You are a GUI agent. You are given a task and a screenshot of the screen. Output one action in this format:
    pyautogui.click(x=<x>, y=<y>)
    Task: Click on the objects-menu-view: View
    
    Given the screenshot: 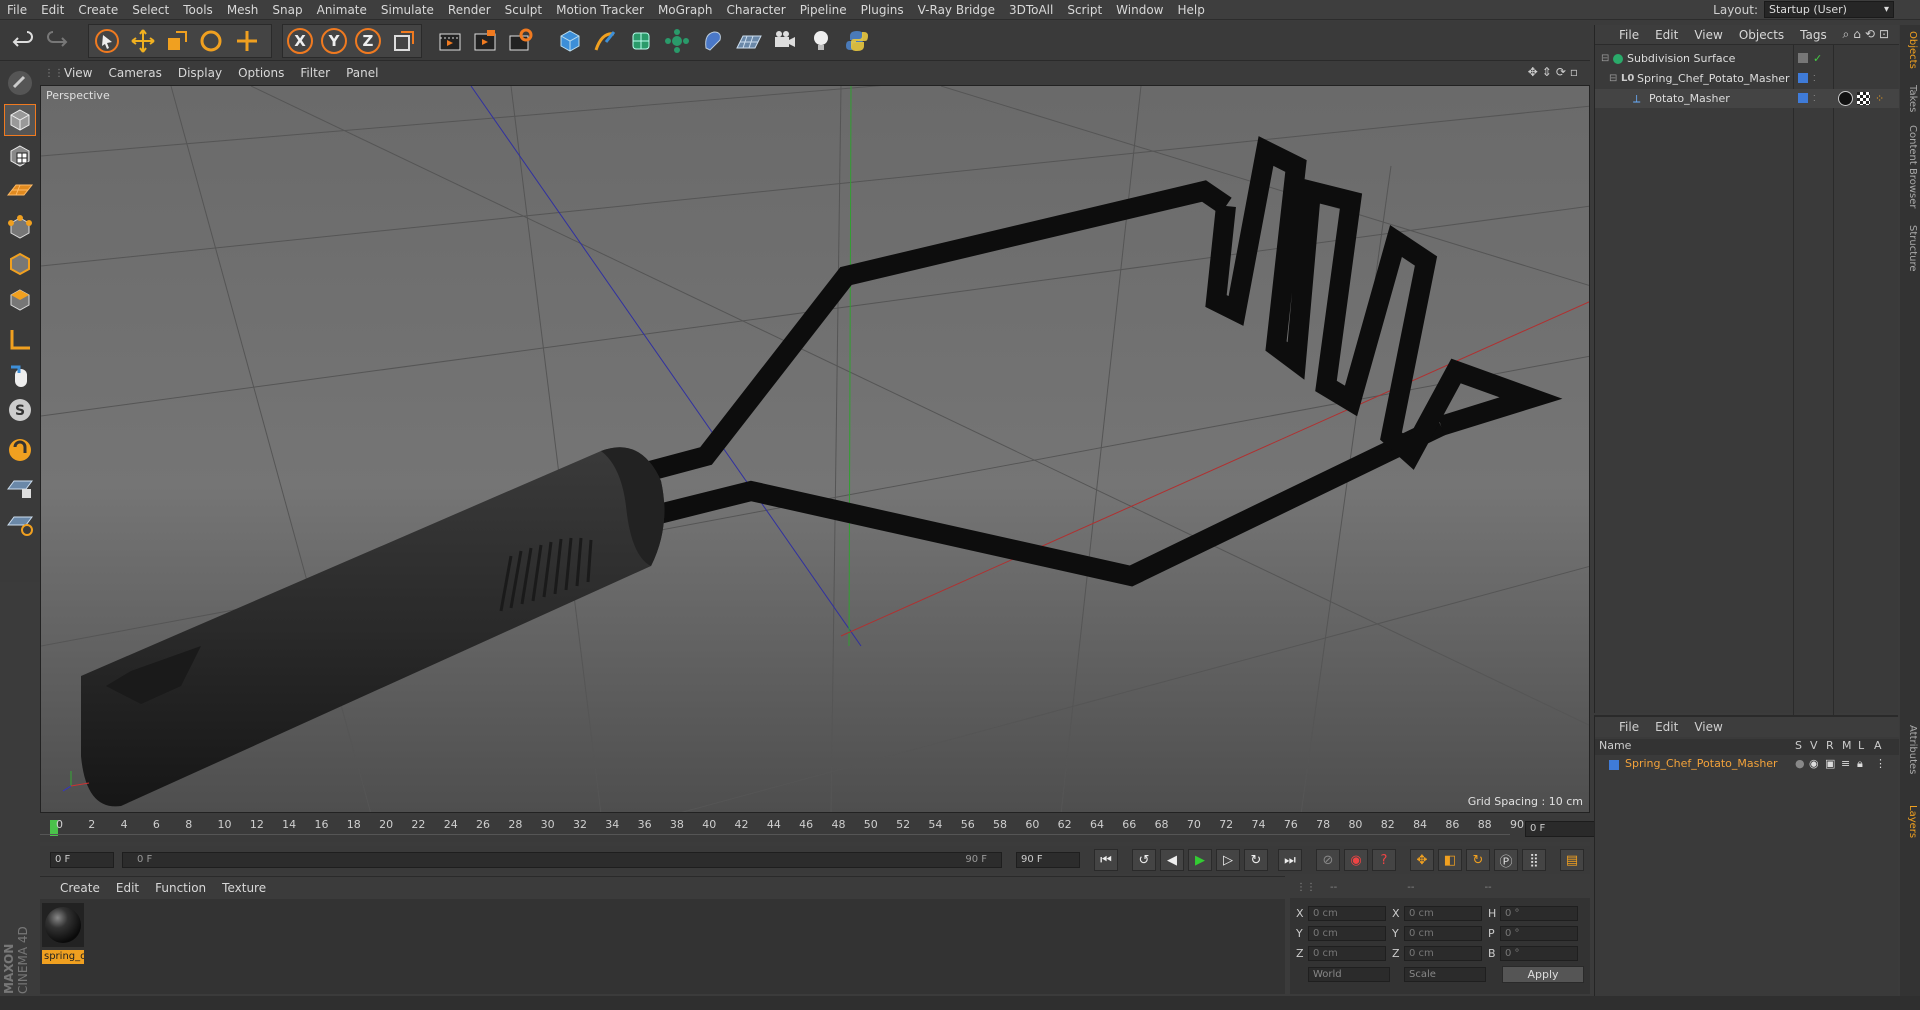 What is the action you would take?
    pyautogui.click(x=1708, y=35)
    